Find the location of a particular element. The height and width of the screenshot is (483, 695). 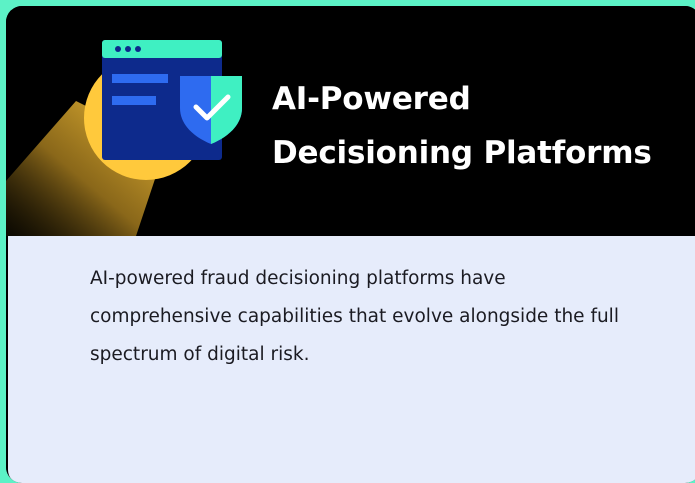

card-title: AI-Powered Decisioning Platforms is located at coordinates (462, 126).